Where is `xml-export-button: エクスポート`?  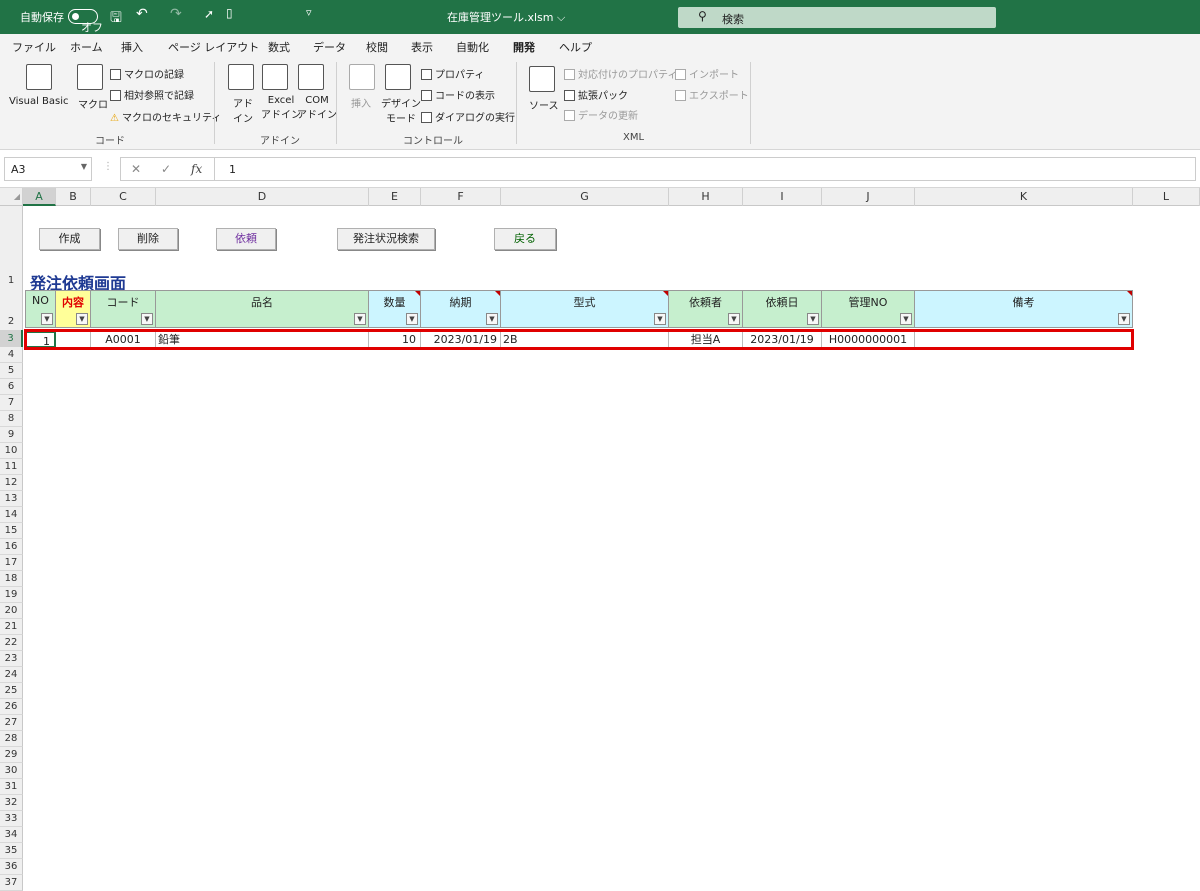
xml-export-button: エクスポート is located at coordinates (712, 94).